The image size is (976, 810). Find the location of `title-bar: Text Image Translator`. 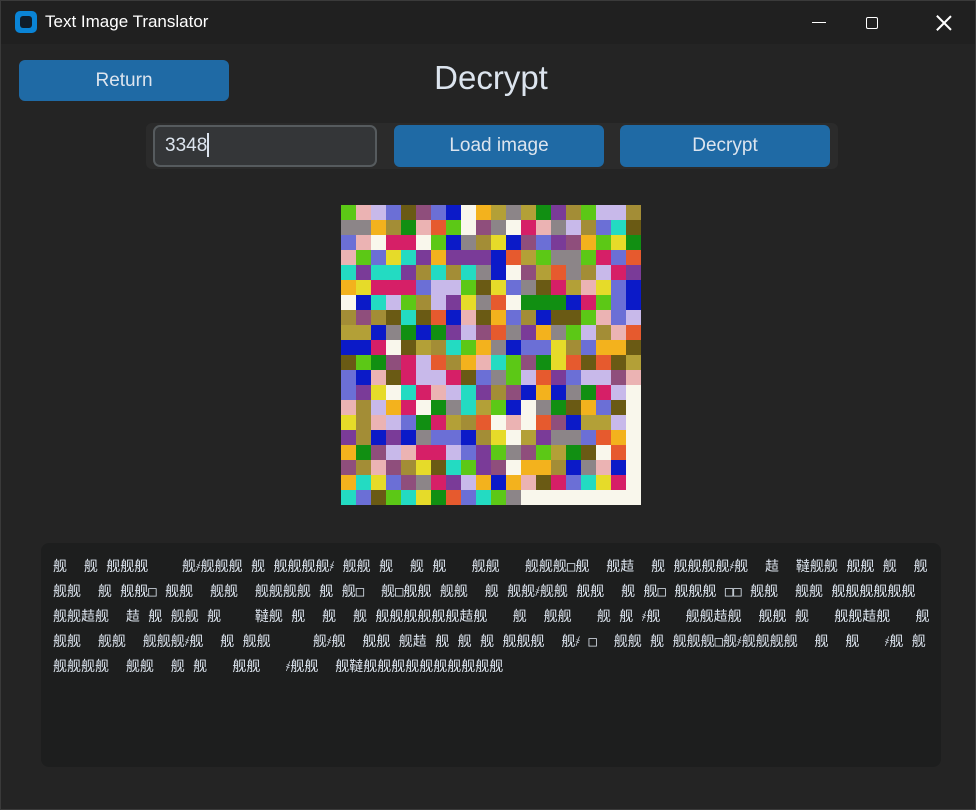

title-bar: Text Image Translator is located at coordinates (488, 22).